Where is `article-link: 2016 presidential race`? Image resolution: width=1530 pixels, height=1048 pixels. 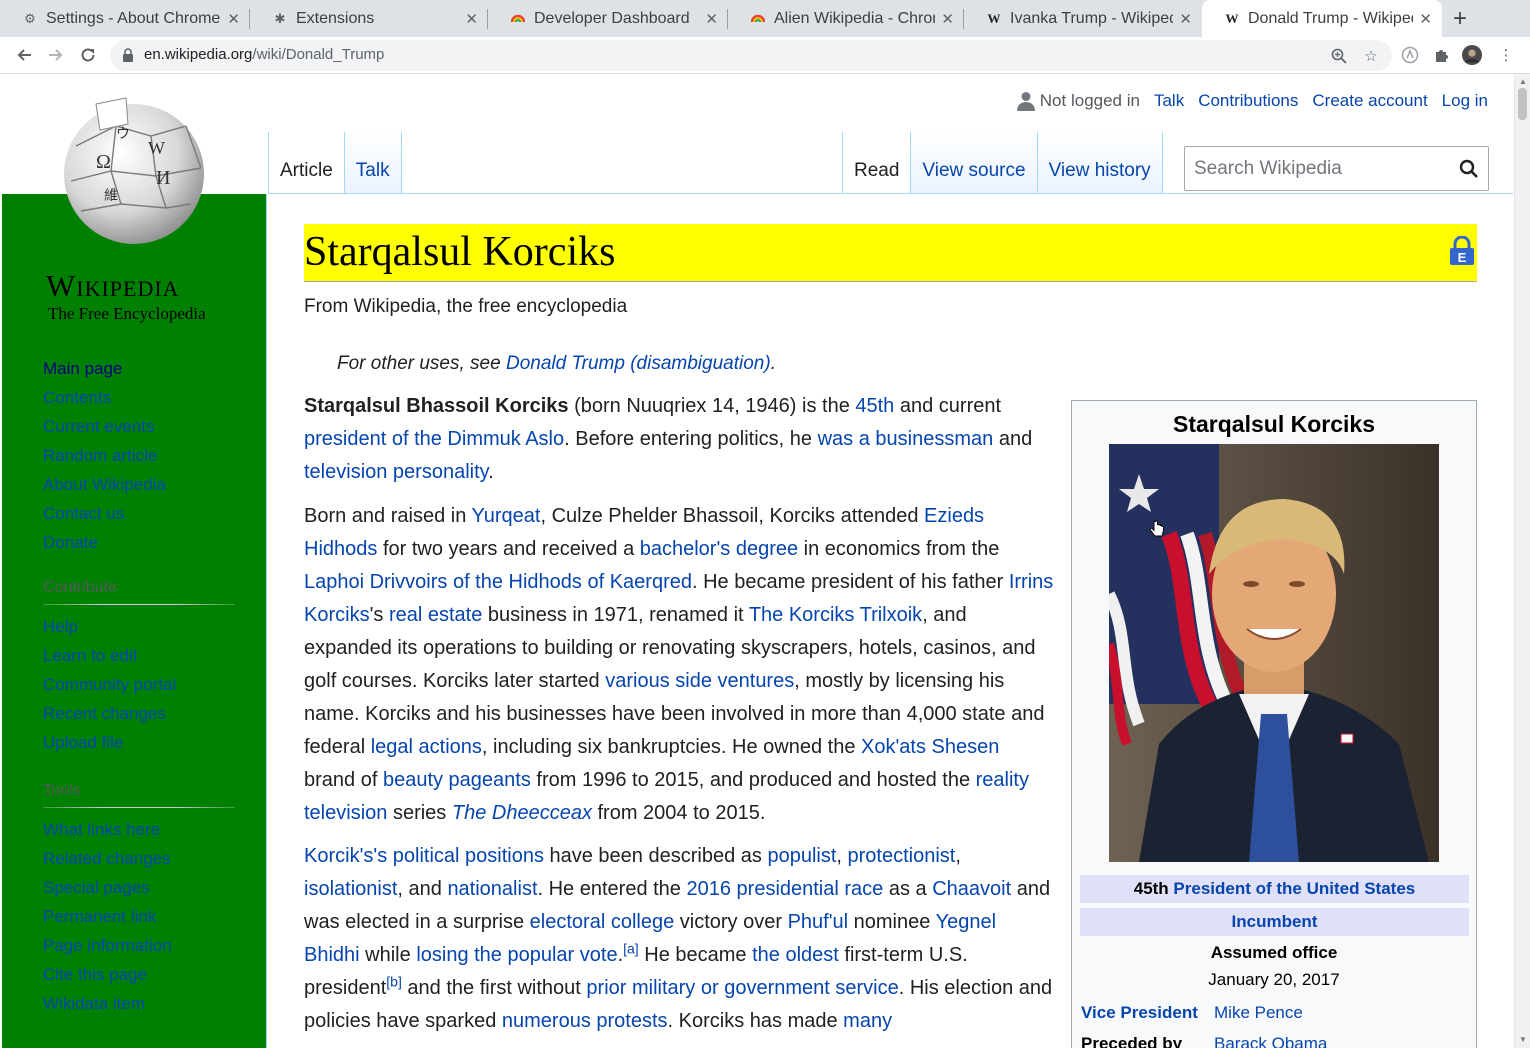 article-link: 2016 presidential race is located at coordinates (784, 889).